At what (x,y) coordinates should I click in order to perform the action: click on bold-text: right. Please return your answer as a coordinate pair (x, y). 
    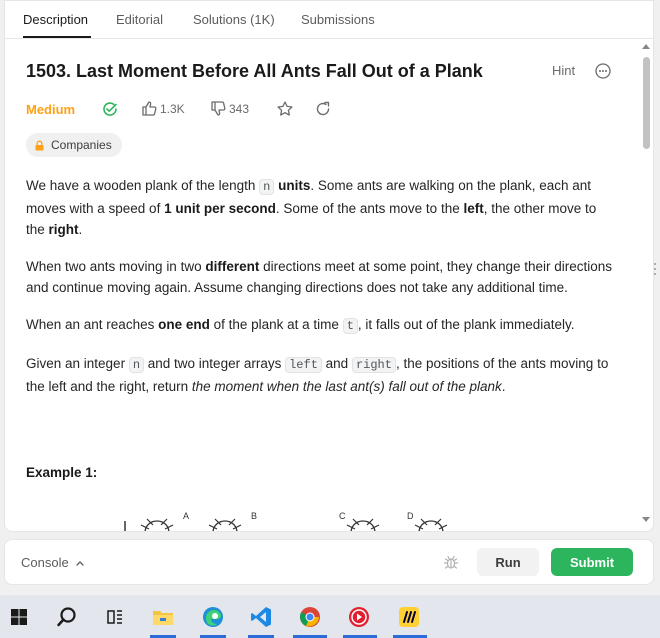
    Looking at the image, I should click on (63, 229).